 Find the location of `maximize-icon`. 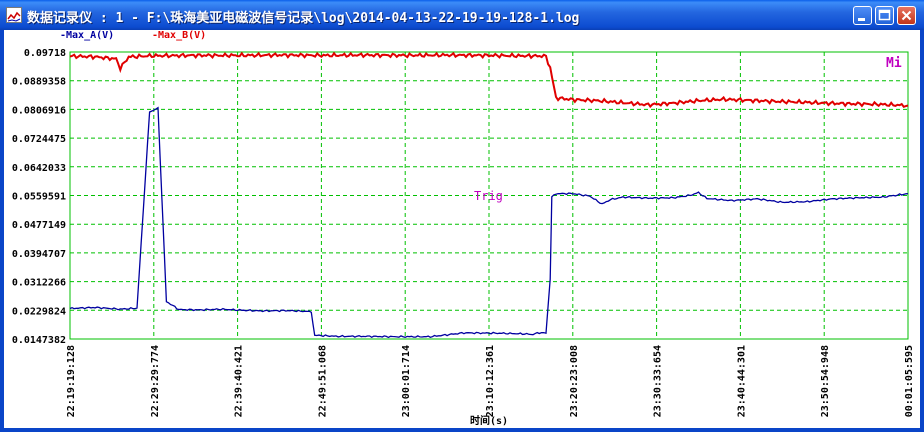

maximize-icon is located at coordinates (884, 15).